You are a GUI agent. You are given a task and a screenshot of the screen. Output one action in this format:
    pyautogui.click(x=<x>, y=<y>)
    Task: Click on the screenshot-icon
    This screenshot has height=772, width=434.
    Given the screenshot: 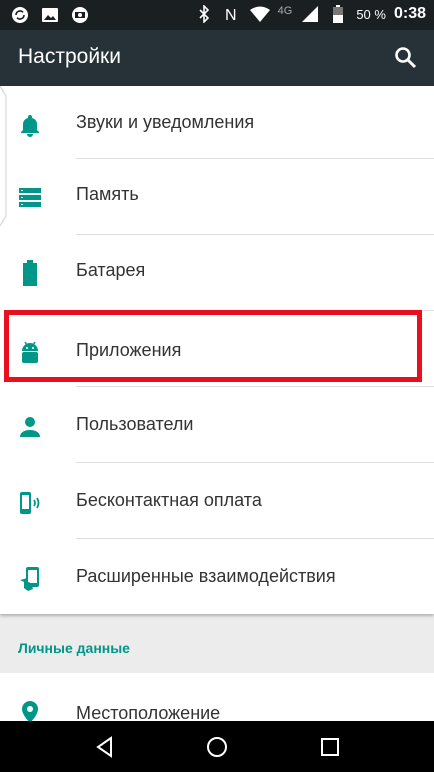 What is the action you would take?
    pyautogui.click(x=80, y=15)
    